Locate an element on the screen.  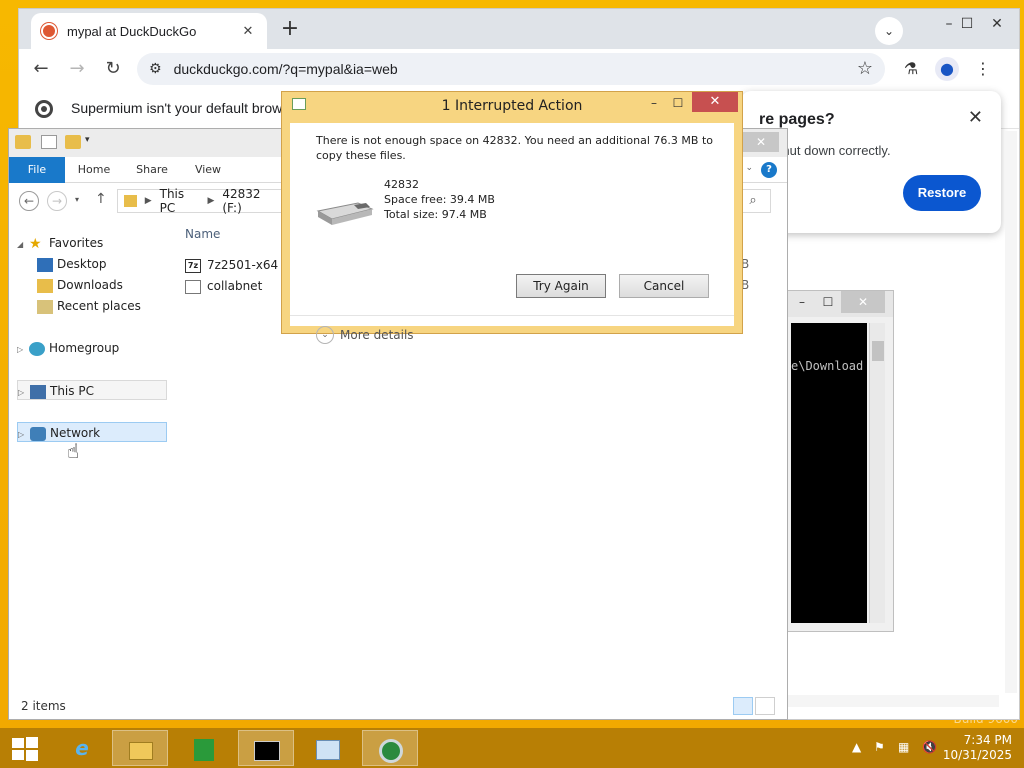
nav-homegroup: ▷ Homegroup is located at coordinates (92, 348).